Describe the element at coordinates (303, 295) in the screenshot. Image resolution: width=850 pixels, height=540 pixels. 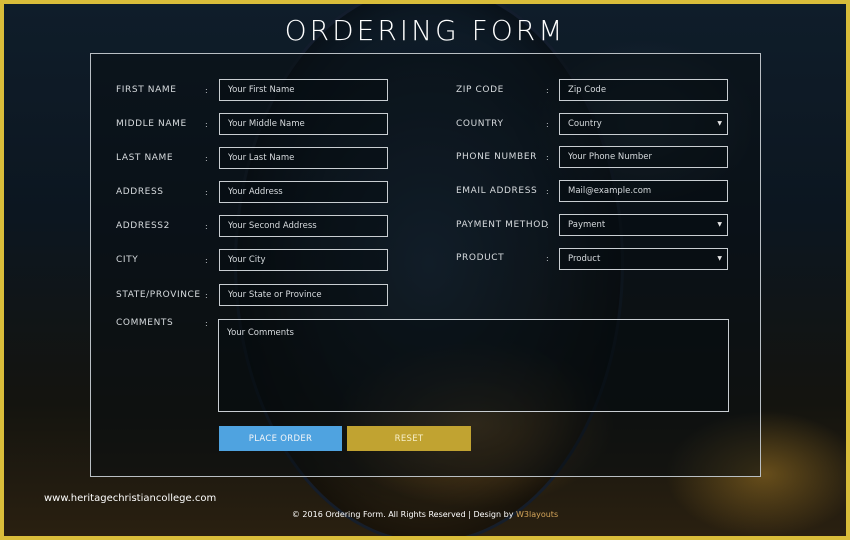
I see `state-province-input: Your State or Province` at that location.